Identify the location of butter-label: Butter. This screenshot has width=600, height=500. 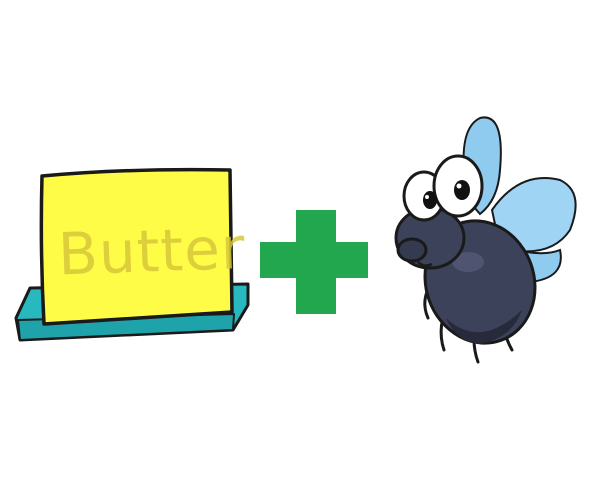
(152, 251).